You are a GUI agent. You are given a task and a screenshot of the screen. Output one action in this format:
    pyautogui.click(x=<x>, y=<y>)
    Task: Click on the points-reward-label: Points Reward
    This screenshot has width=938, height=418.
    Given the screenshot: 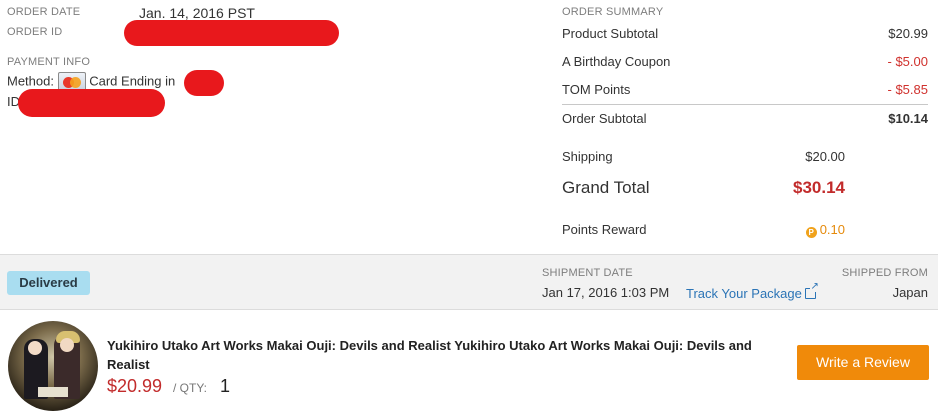 What is the action you would take?
    pyautogui.click(x=604, y=229)
    